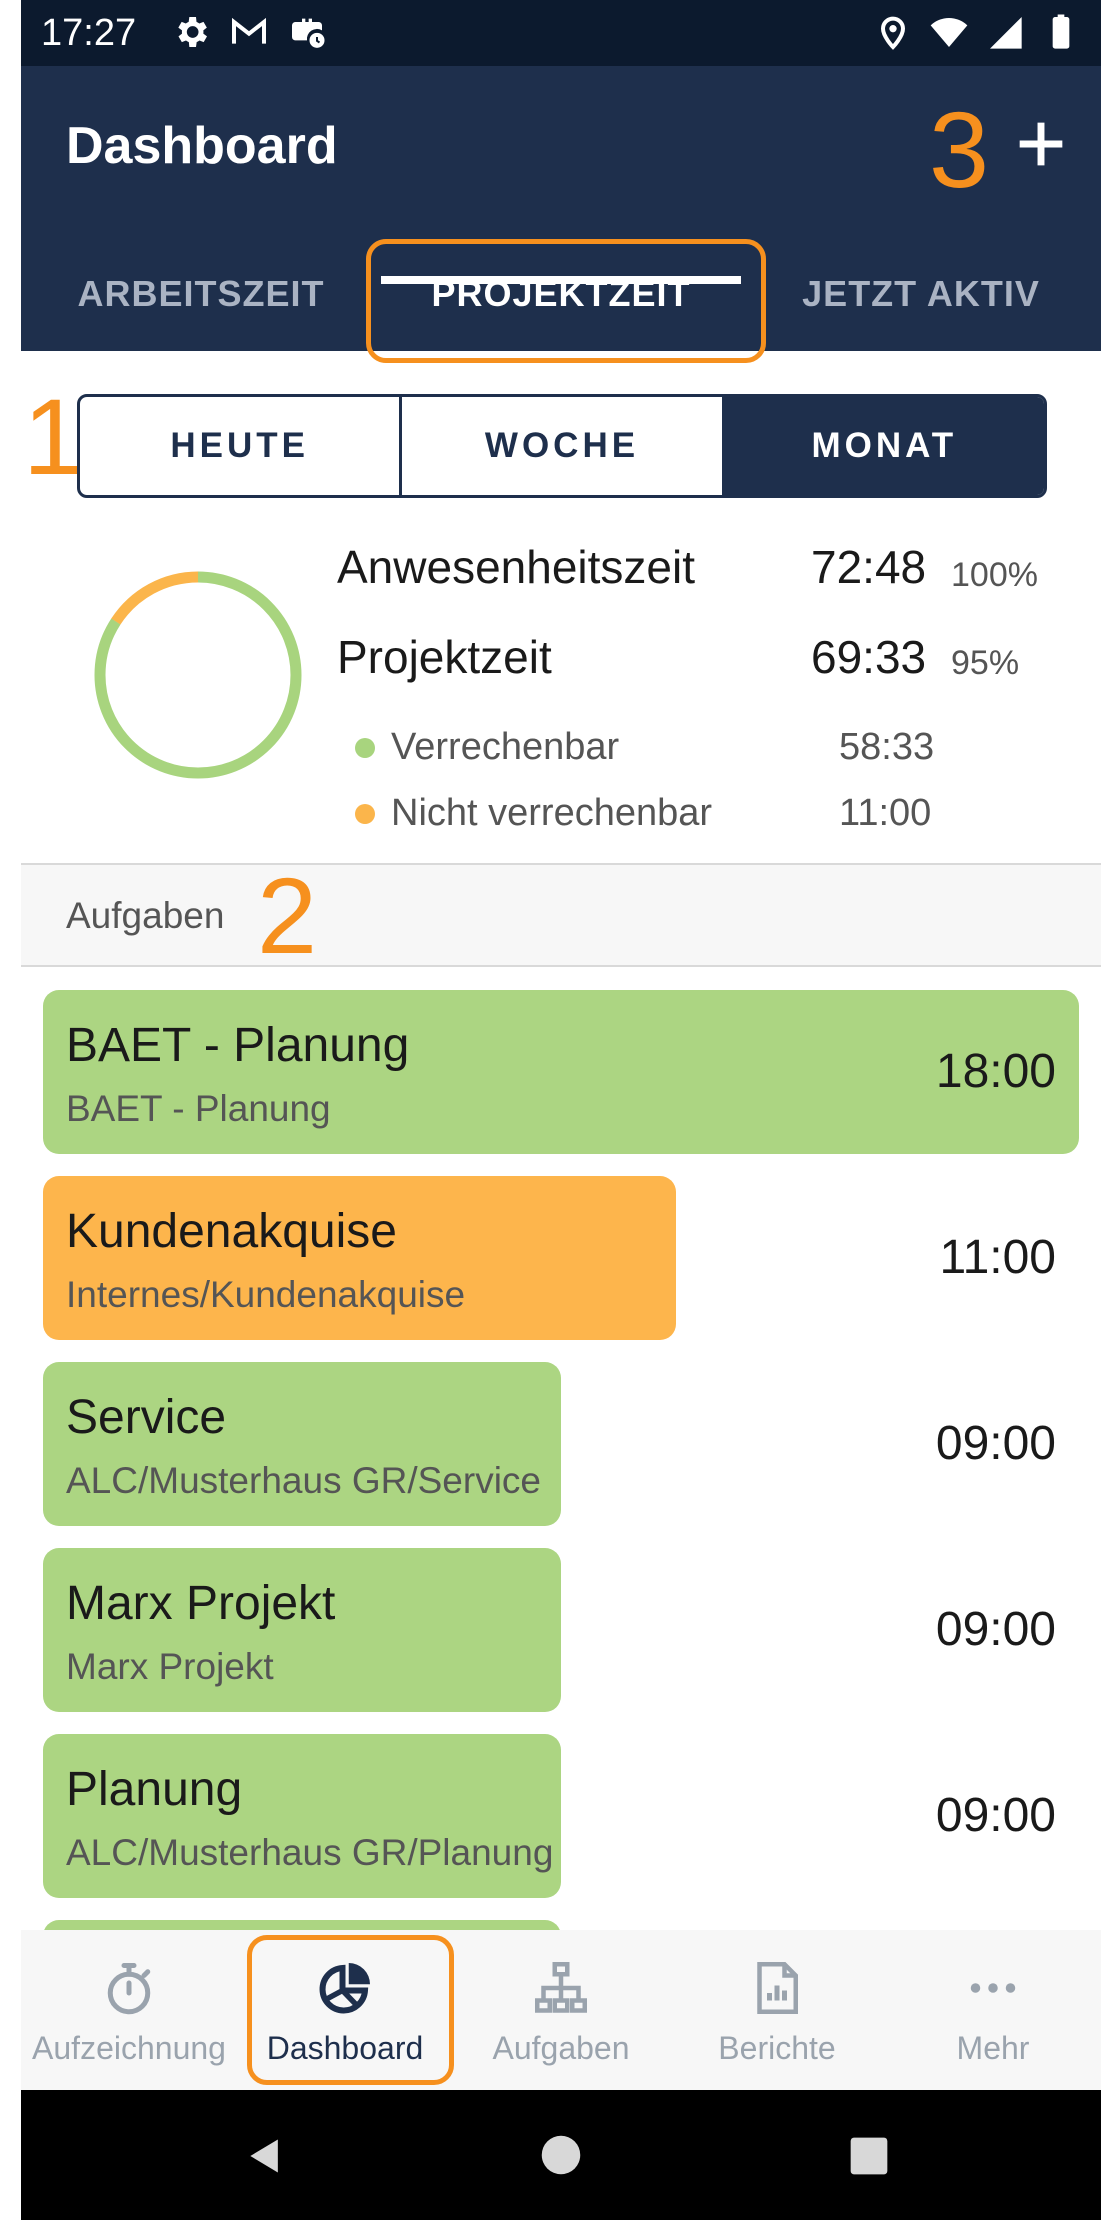  I want to click on task-time: 11:00, so click(997, 1257).